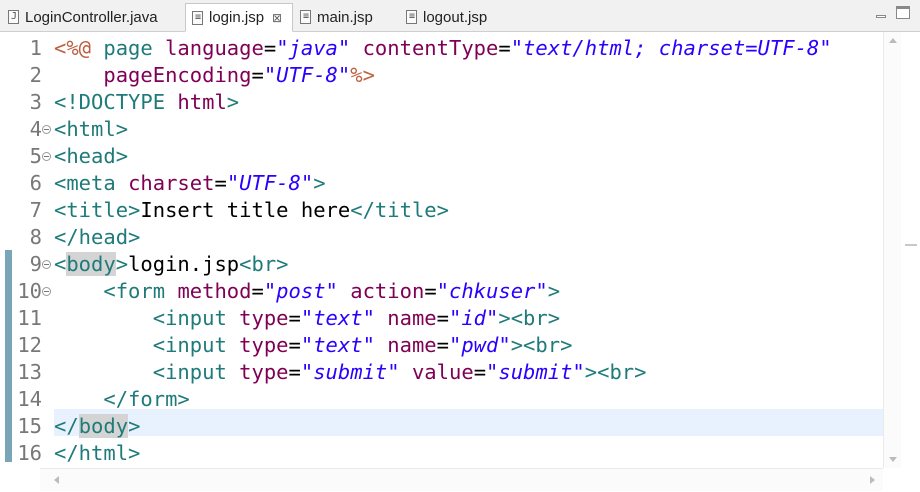 The image size is (920, 492). What do you see at coordinates (277, 18) in the screenshot?
I see `close-icon: ⊠` at bounding box center [277, 18].